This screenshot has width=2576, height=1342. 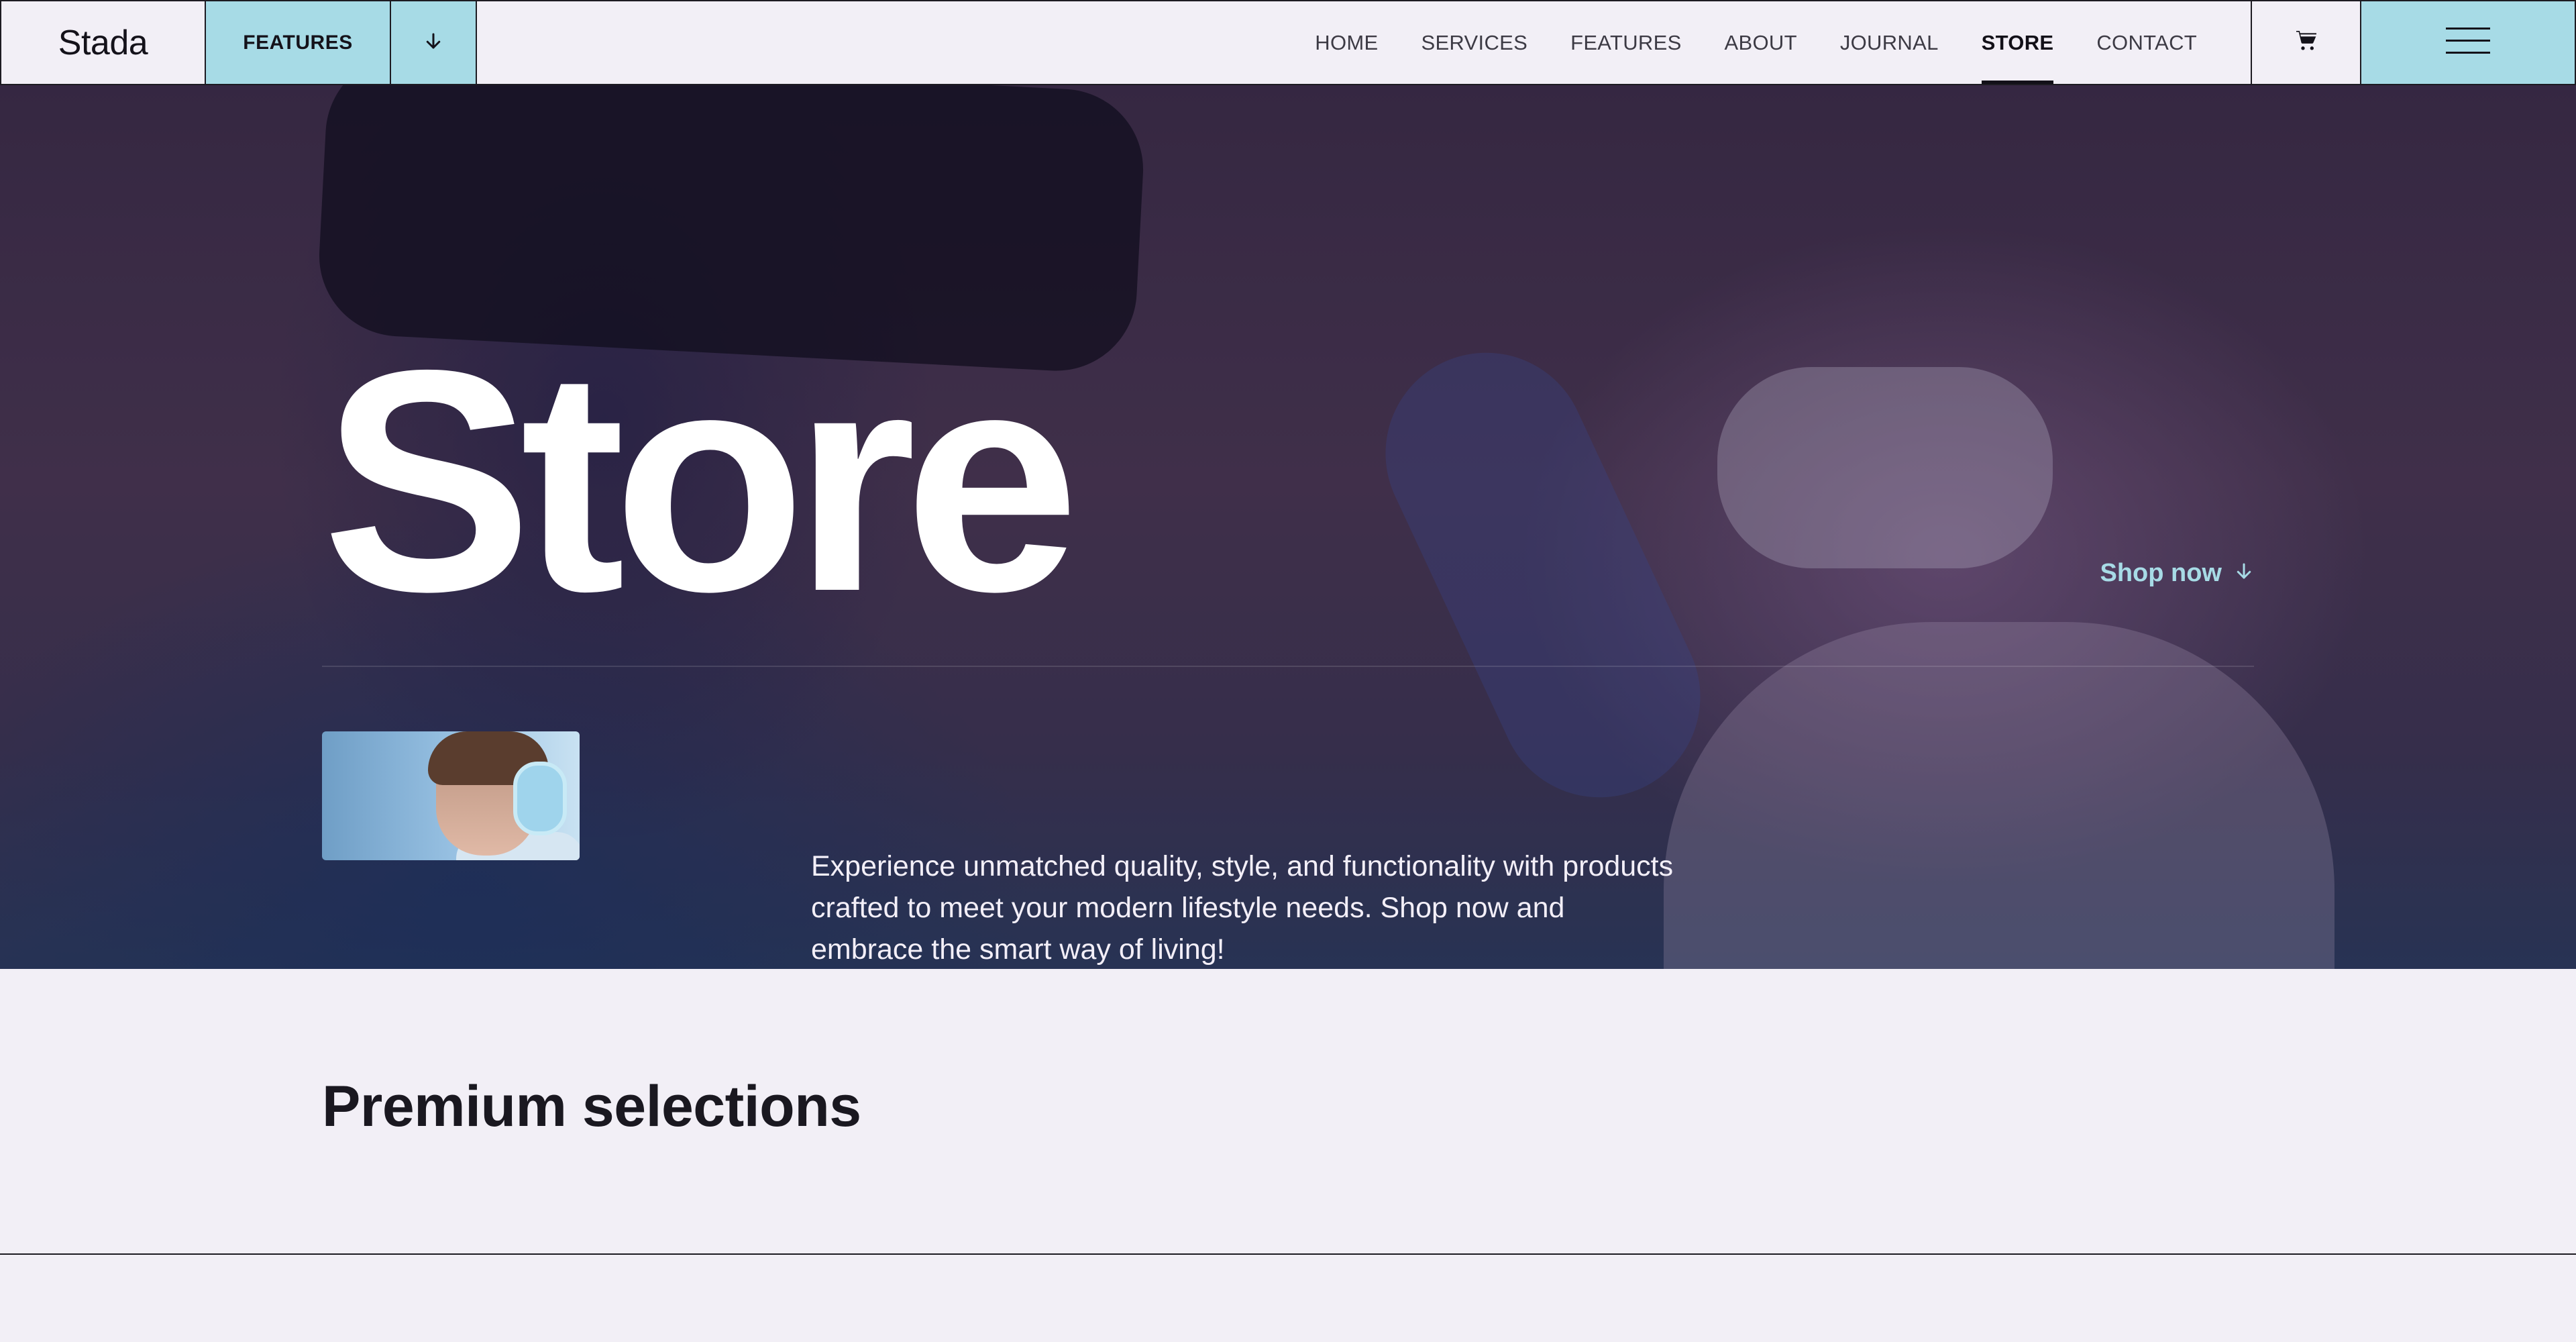 I want to click on menu-button, so click(x=2467, y=42).